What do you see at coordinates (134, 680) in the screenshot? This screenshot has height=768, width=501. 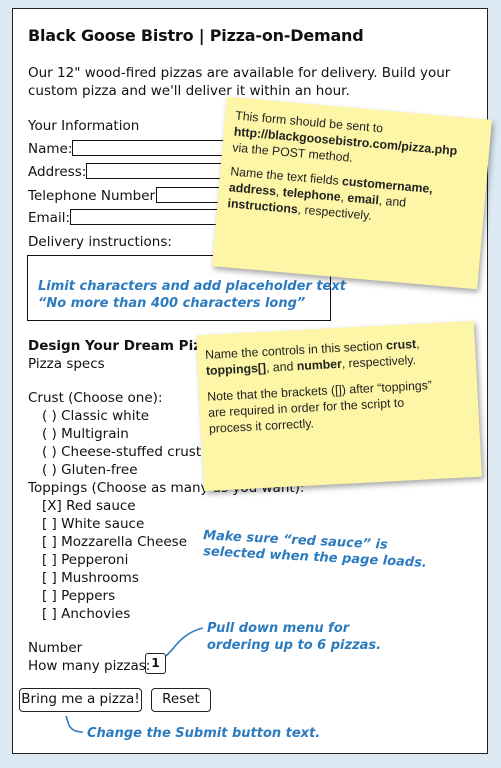 I see `annotation-arrows` at bounding box center [134, 680].